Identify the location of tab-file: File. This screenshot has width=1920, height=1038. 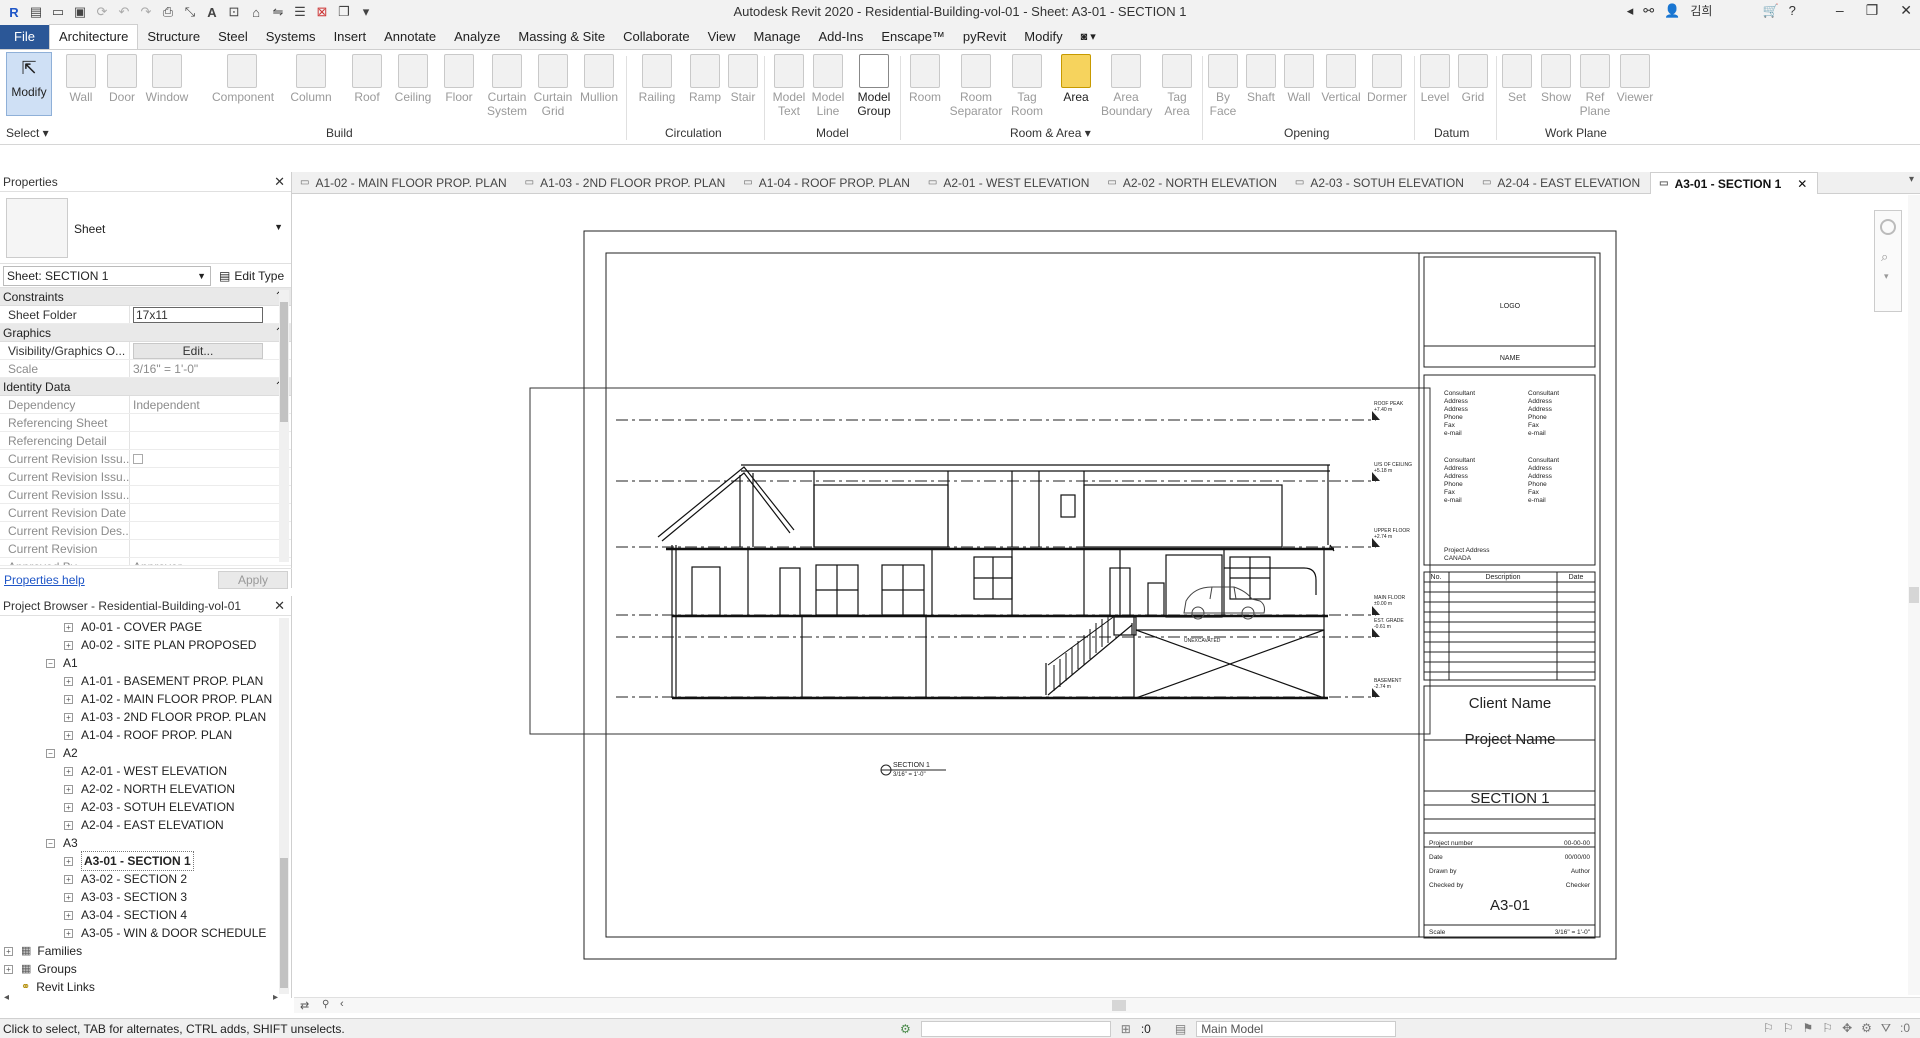
(24, 37).